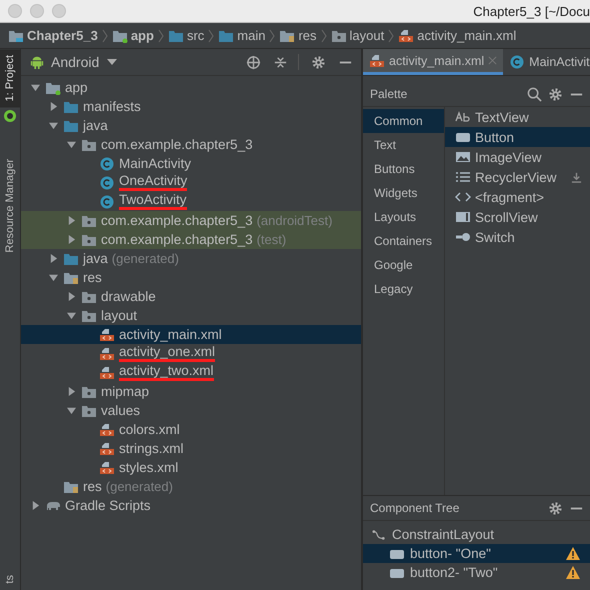 The width and height of the screenshot is (590, 590). What do you see at coordinates (517, 137) in the screenshot?
I see `palette-item: Button` at bounding box center [517, 137].